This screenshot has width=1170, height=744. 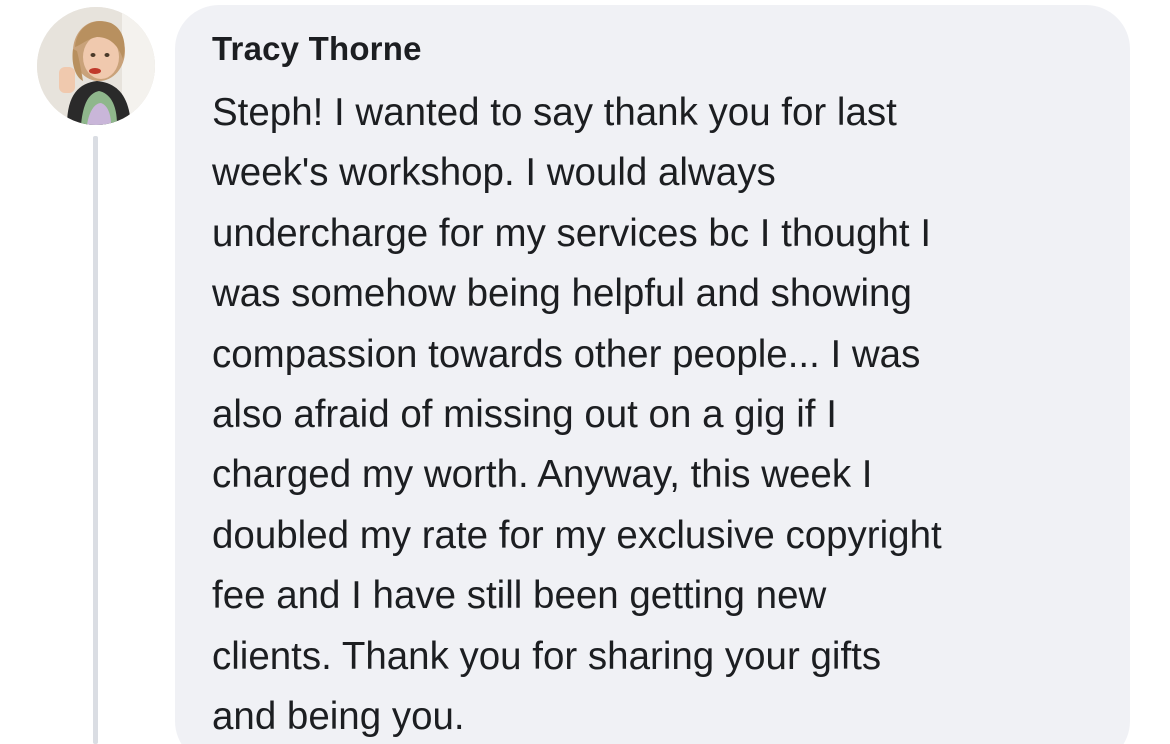 What do you see at coordinates (317, 49) in the screenshot?
I see `comment-author-name: Tracy Thorne` at bounding box center [317, 49].